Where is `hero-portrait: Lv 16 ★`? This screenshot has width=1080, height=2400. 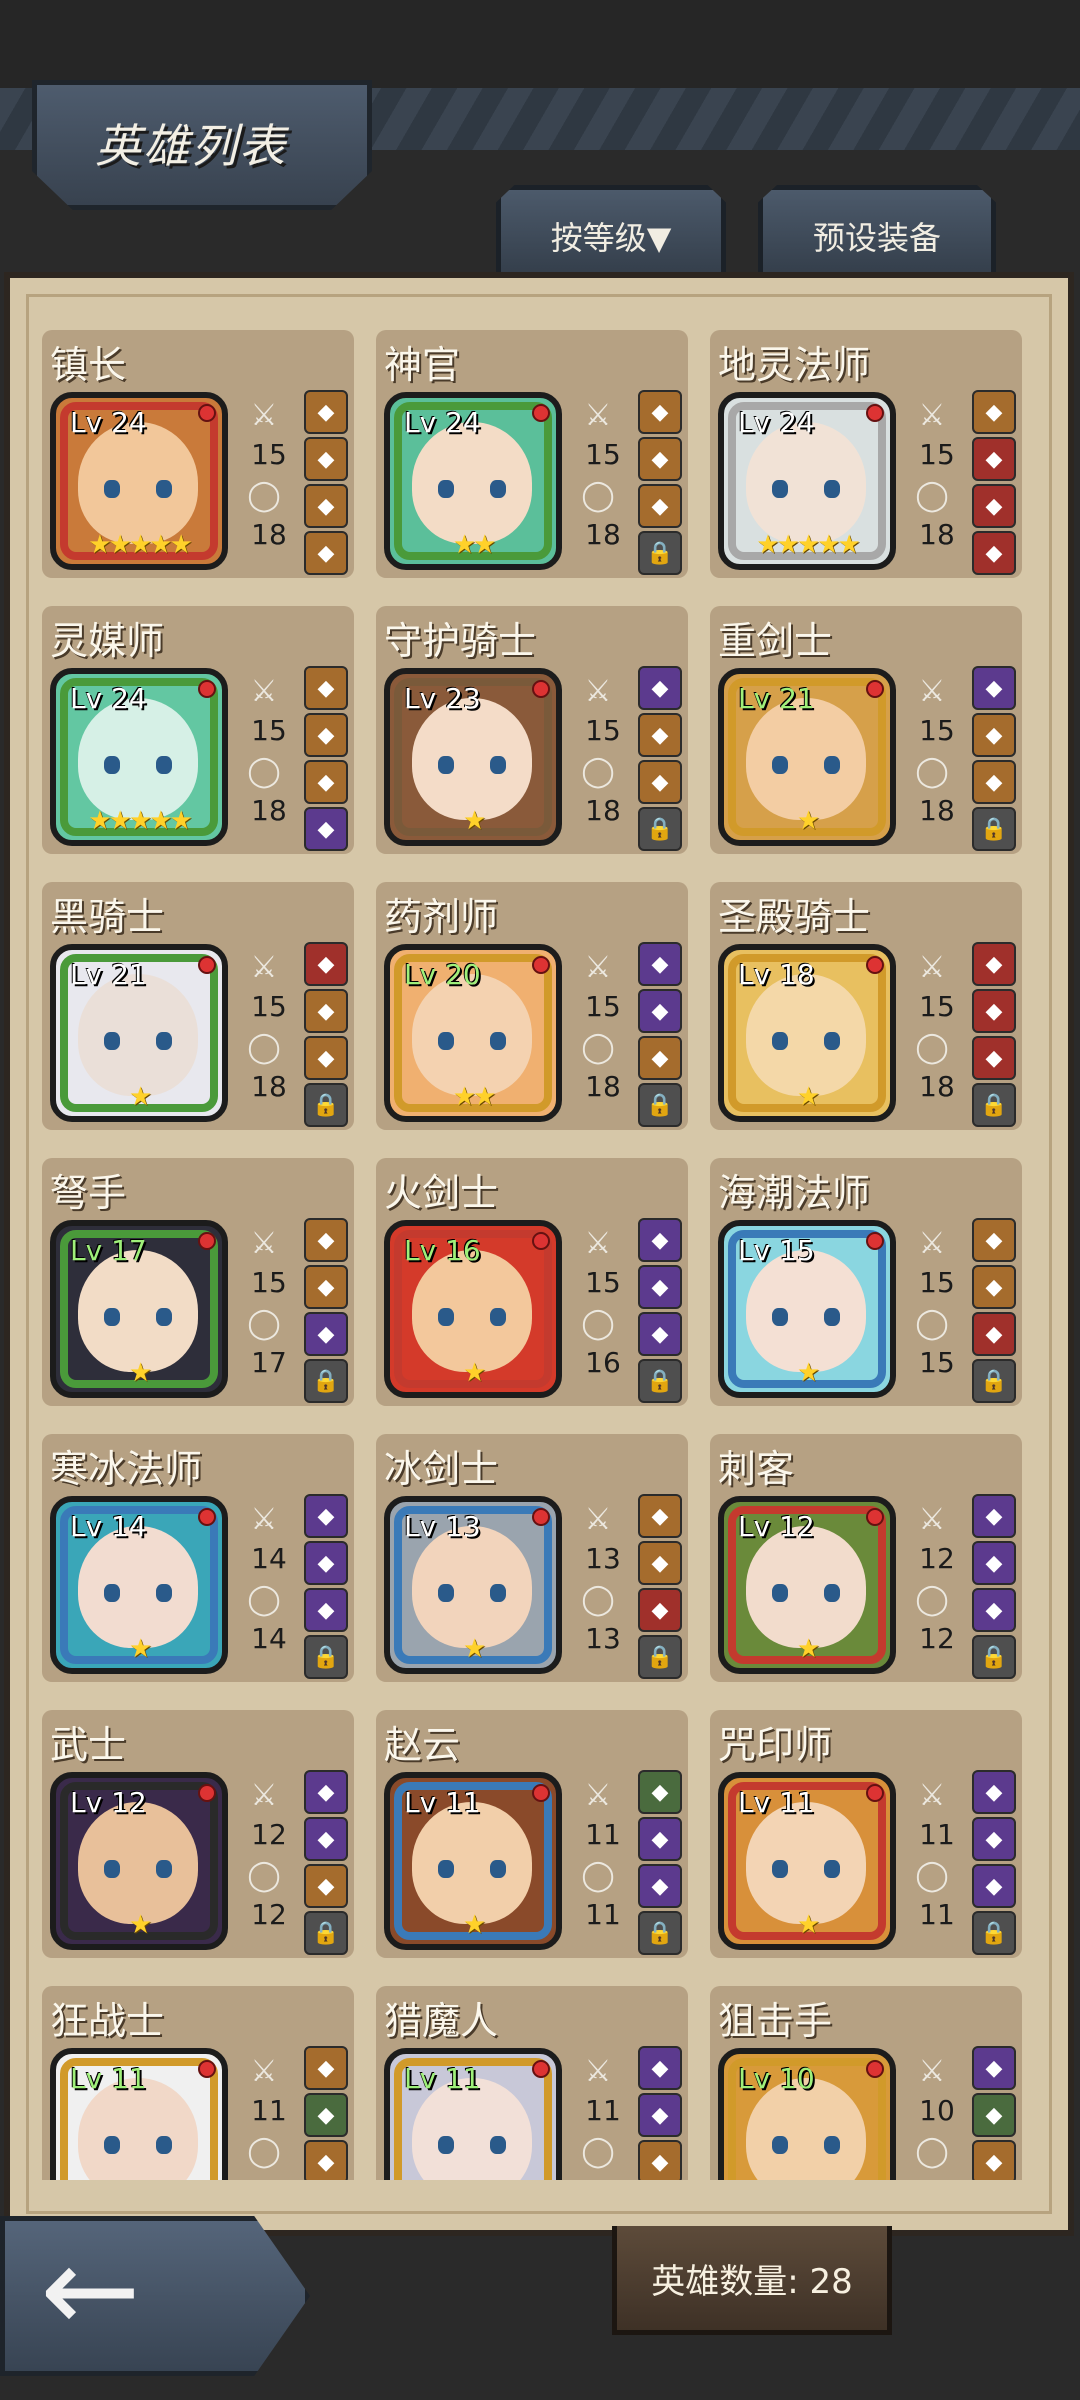 hero-portrait: Lv 16 ★ is located at coordinates (473, 1309).